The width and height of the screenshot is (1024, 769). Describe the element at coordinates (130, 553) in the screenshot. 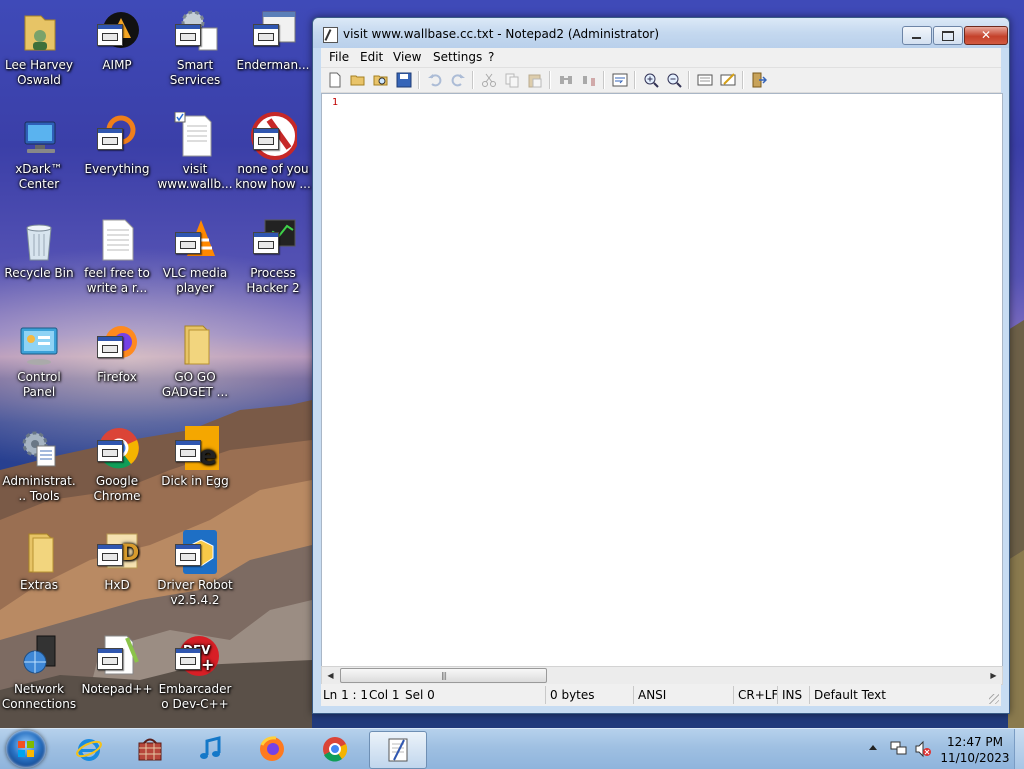

I see `svg-text: D` at that location.